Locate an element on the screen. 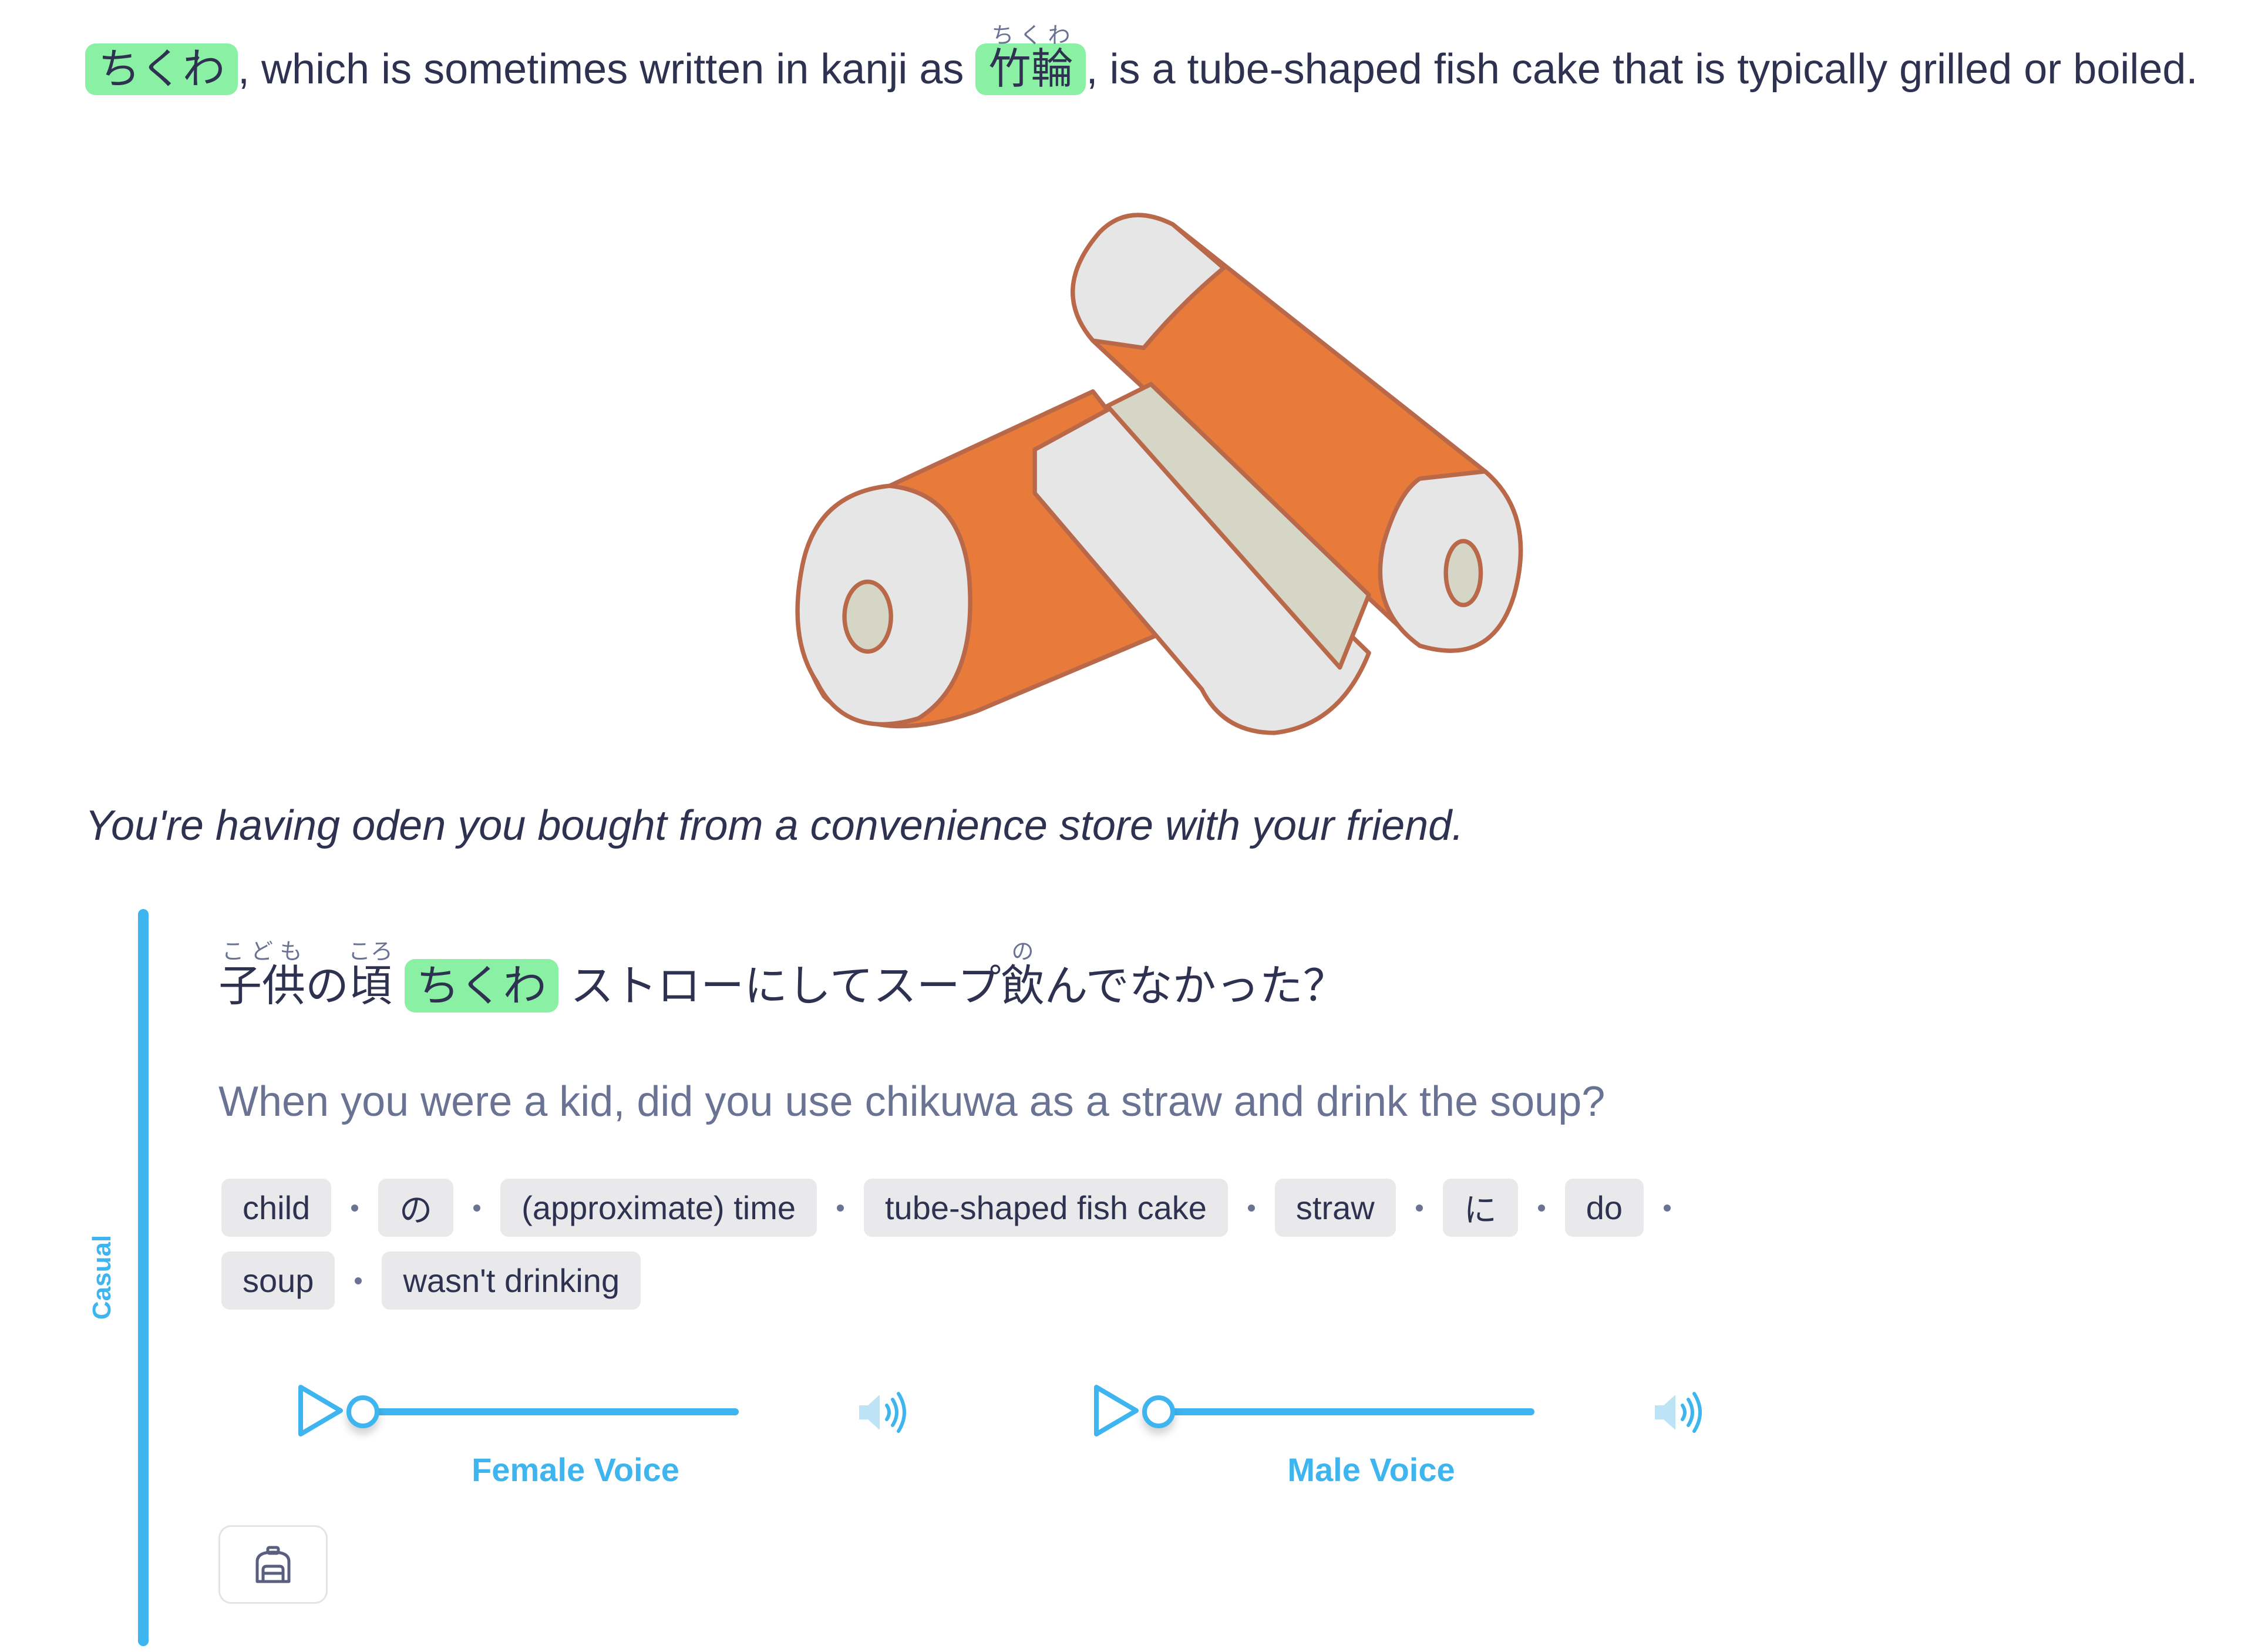  save-to-backpack-button is located at coordinates (273, 1564).